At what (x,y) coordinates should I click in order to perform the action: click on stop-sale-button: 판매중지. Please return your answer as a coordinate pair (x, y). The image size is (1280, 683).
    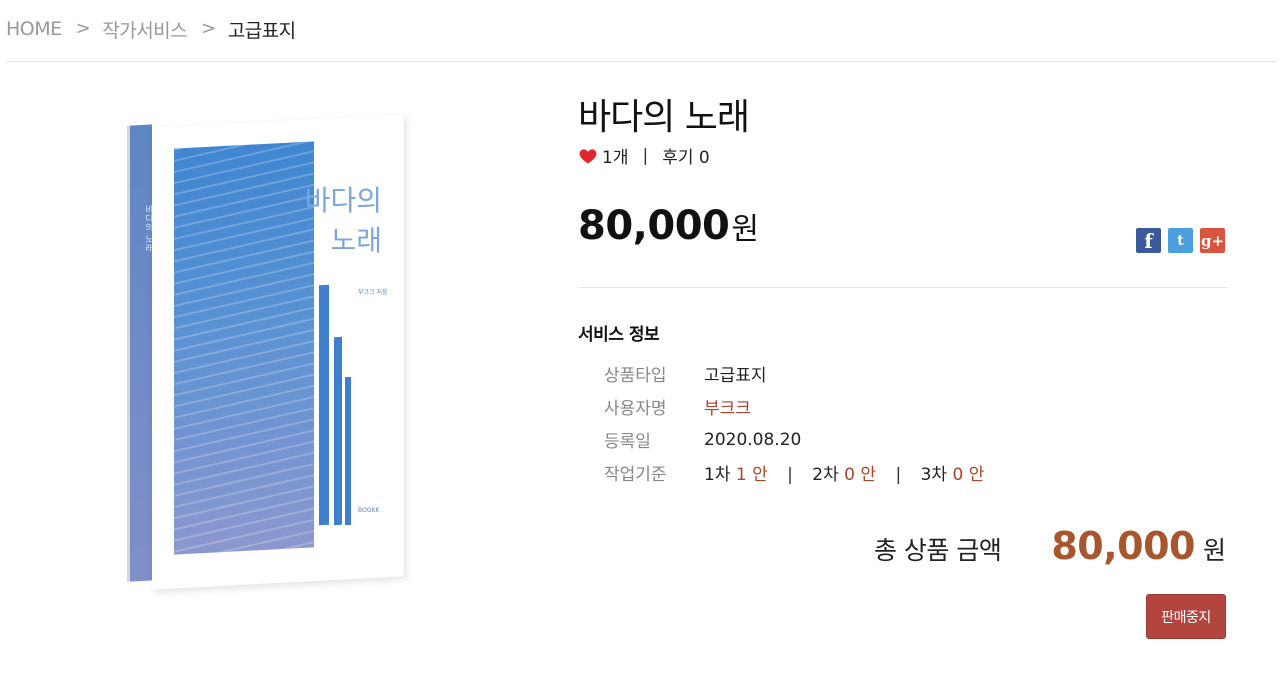
    Looking at the image, I should click on (1186, 616).